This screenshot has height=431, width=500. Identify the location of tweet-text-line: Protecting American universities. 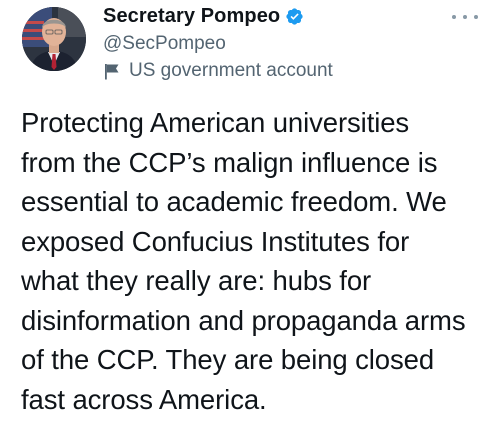
(215, 122).